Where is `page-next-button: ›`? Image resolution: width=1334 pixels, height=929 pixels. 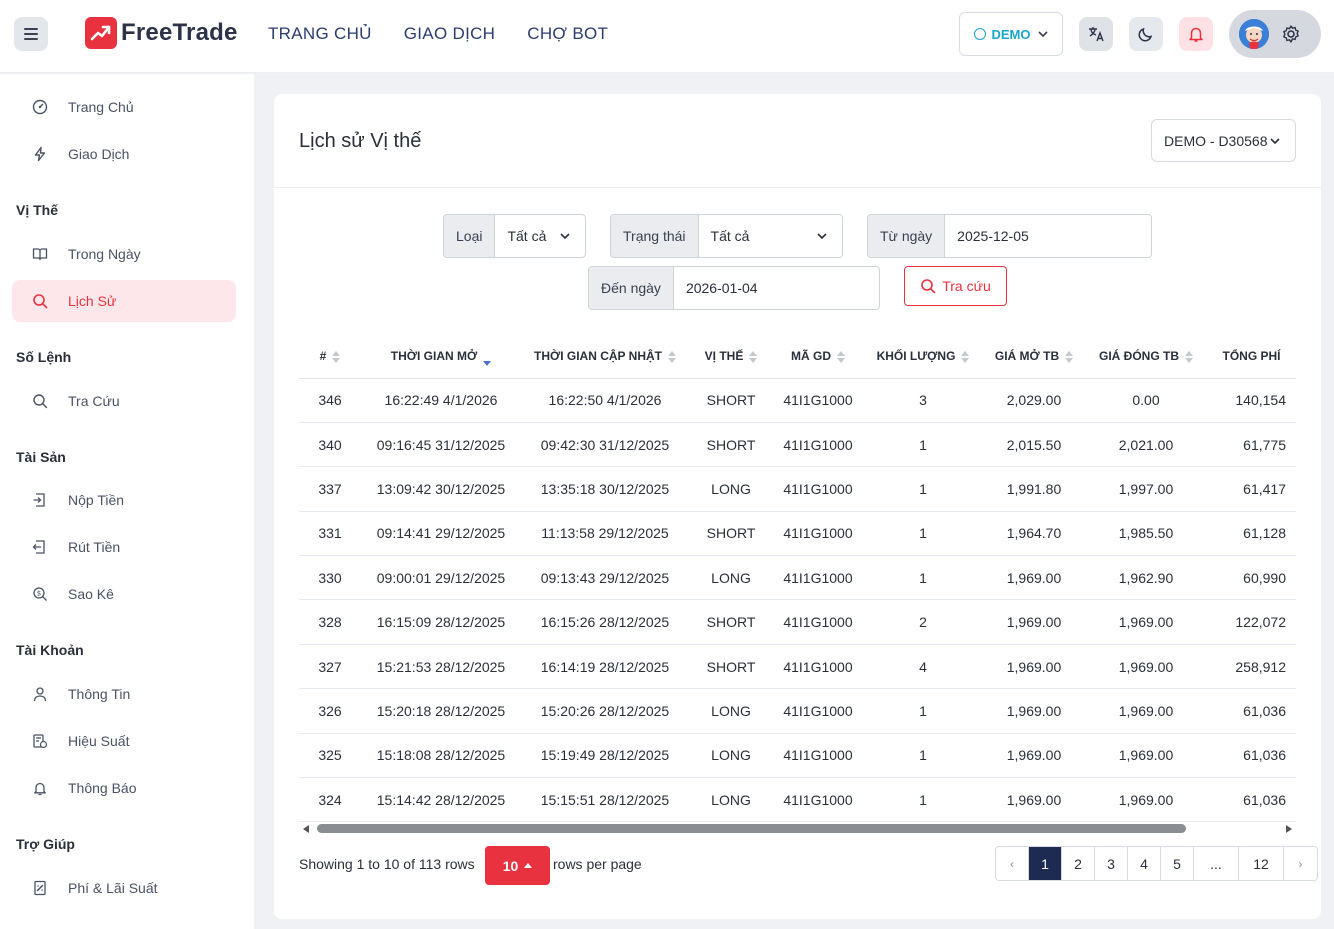
page-next-button: › is located at coordinates (1300, 863).